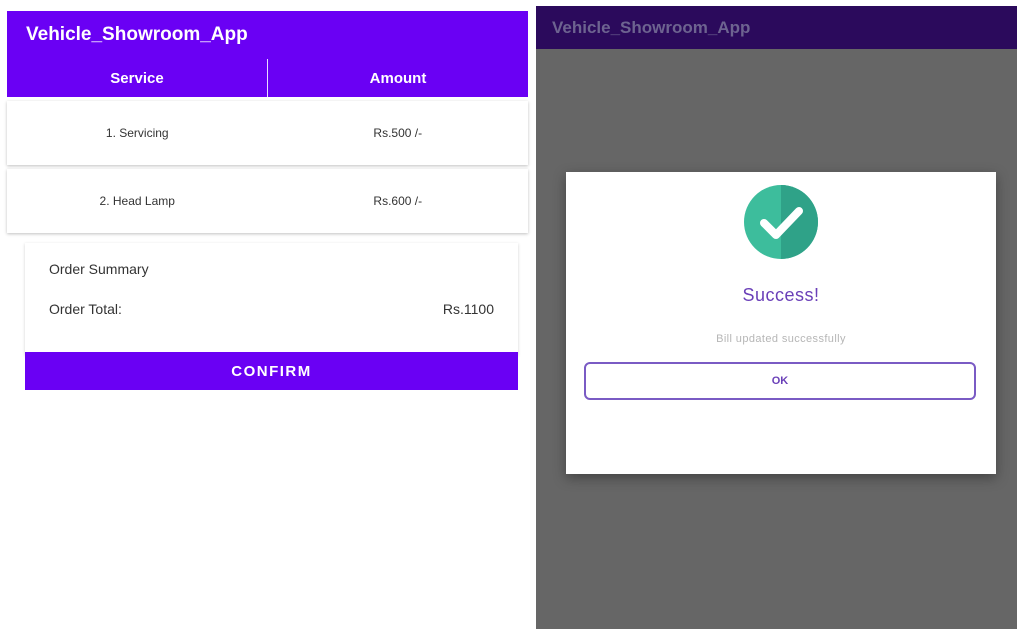  Describe the element at coordinates (781, 222) in the screenshot. I see `check-circle-icon` at that location.